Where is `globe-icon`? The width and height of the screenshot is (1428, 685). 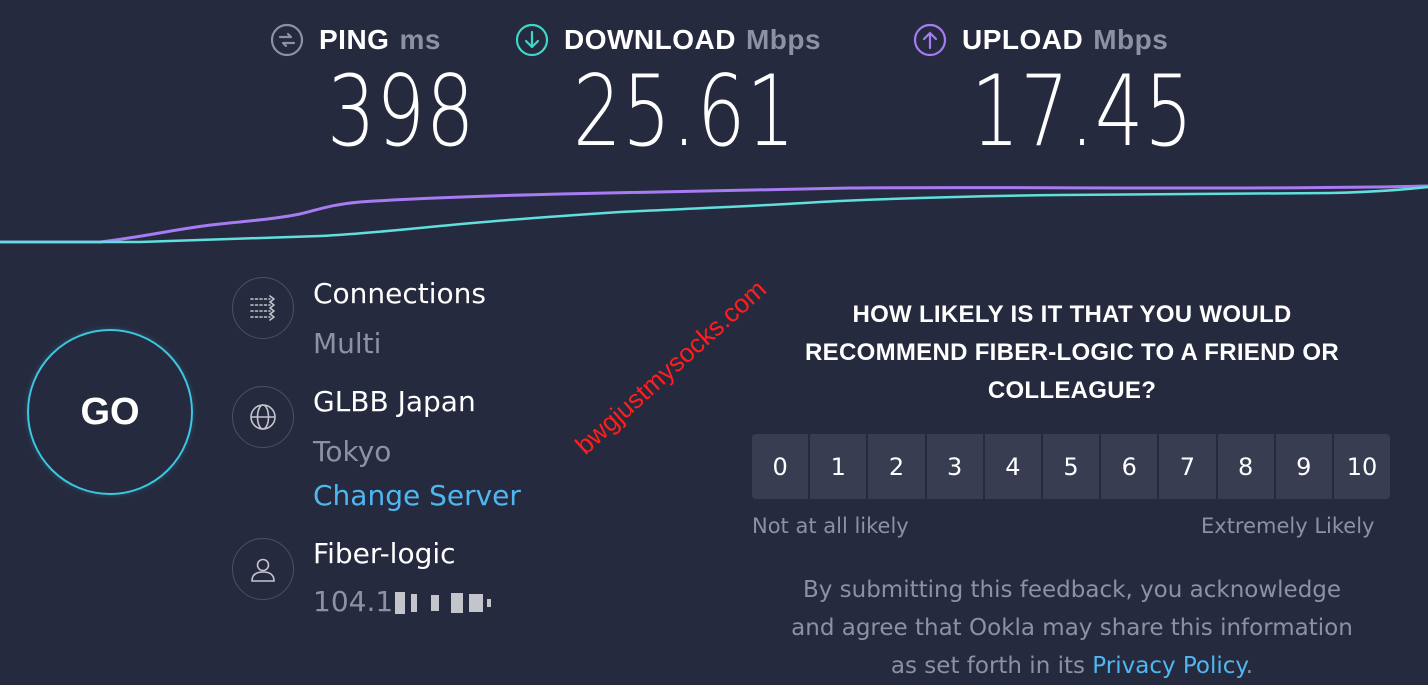
globe-icon is located at coordinates (263, 417).